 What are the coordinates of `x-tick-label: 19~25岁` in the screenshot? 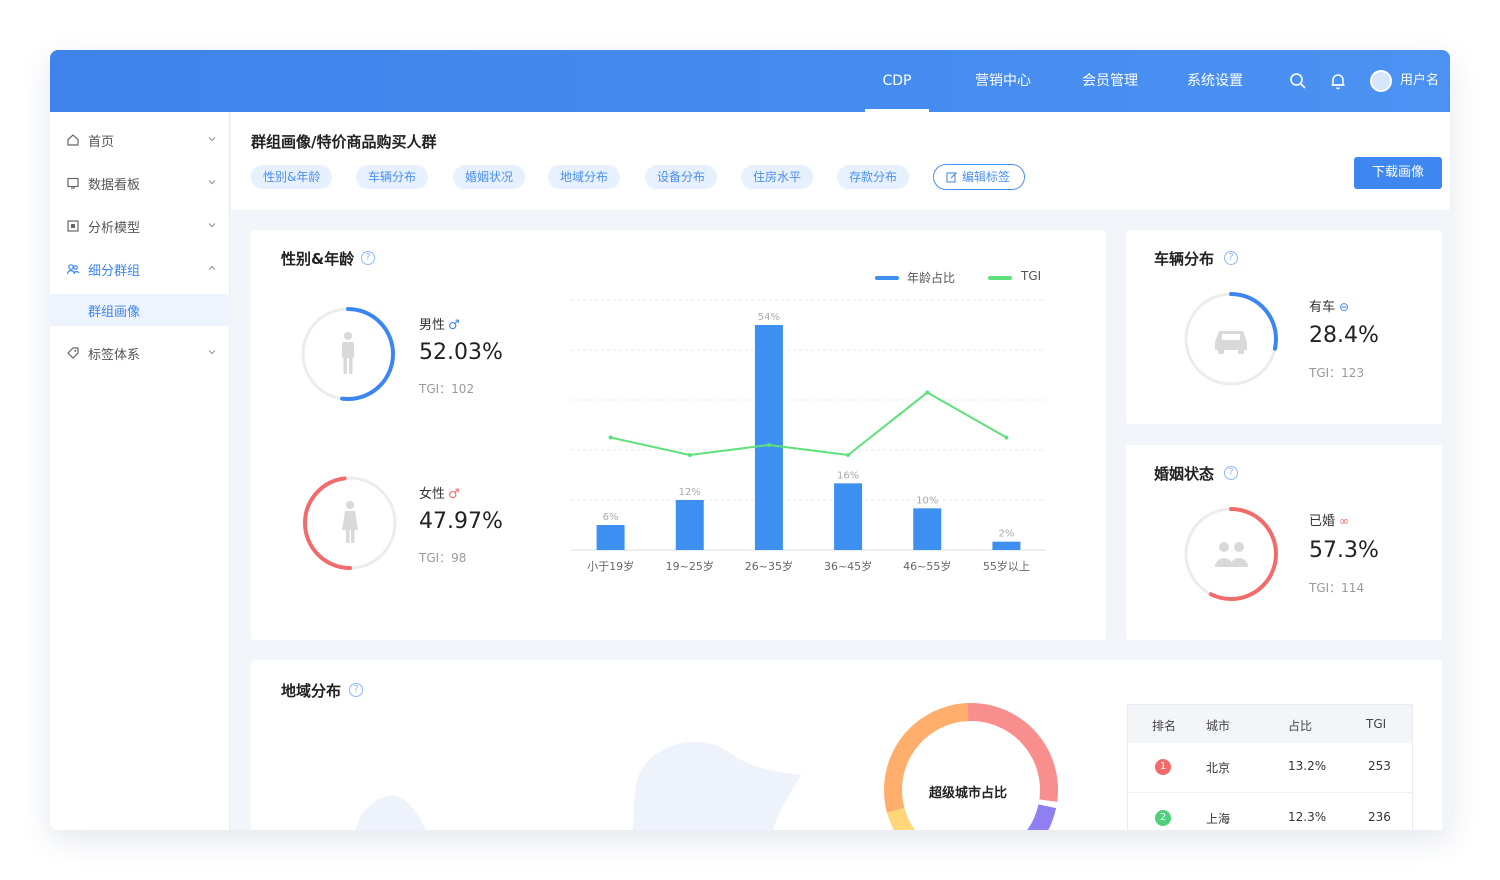 It's located at (690, 566).